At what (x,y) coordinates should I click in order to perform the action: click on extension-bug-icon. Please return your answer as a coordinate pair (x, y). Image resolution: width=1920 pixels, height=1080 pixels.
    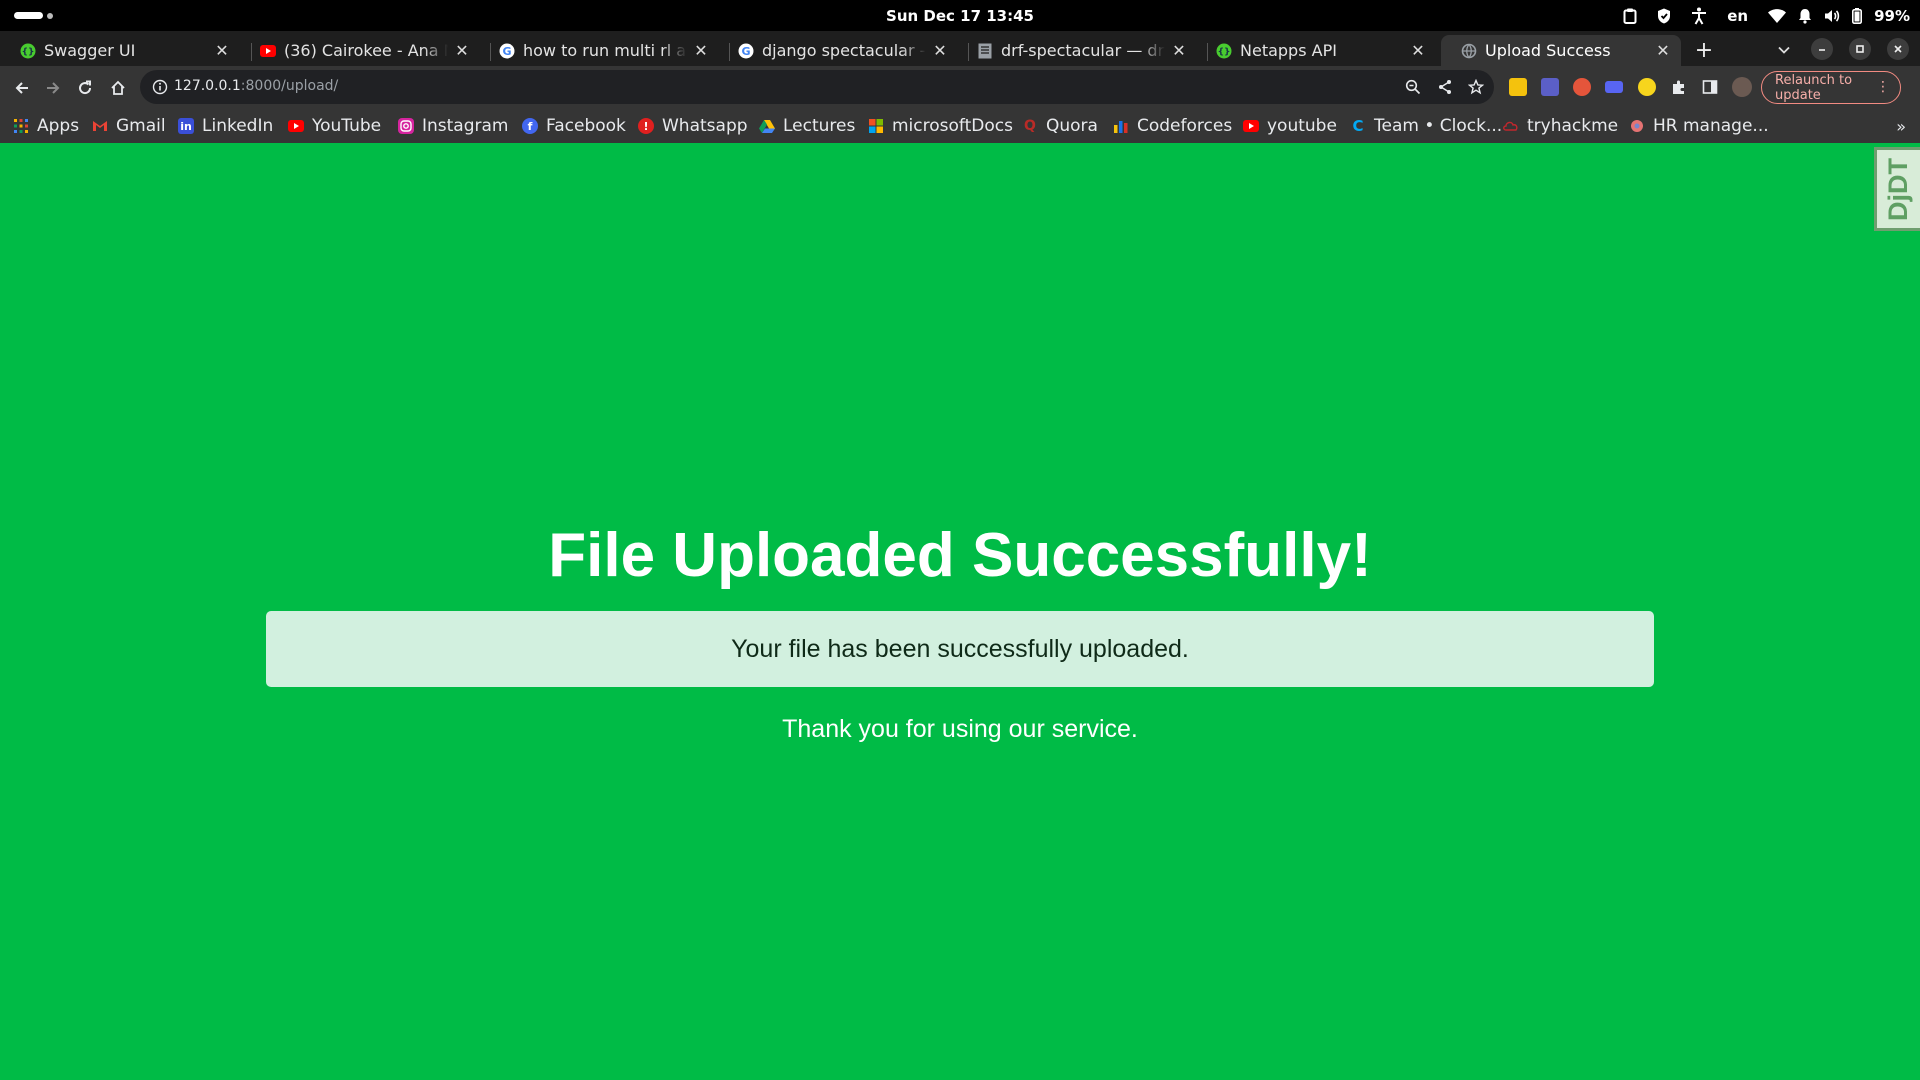
    Looking at the image, I should click on (1582, 87).